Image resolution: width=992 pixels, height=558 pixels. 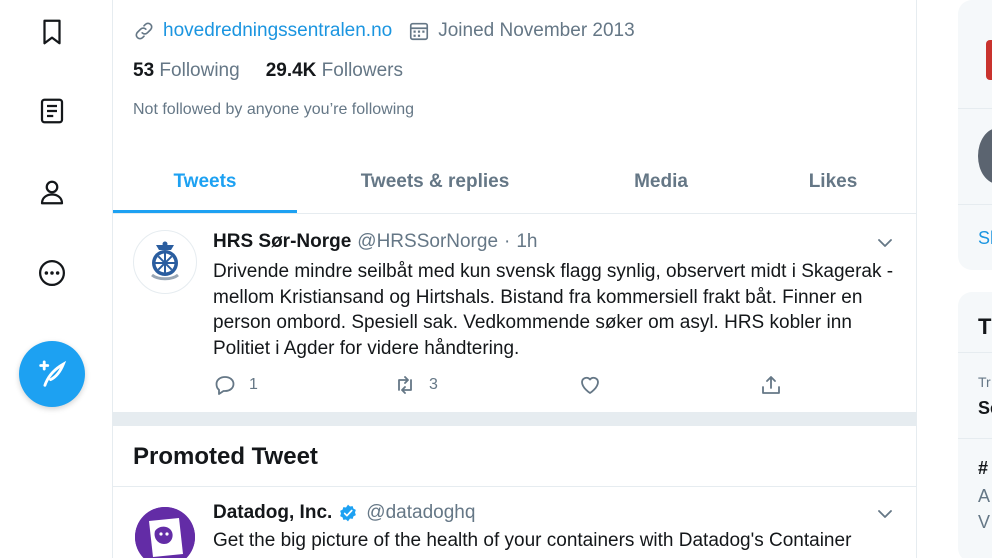 I want to click on like-button, so click(x=596, y=385).